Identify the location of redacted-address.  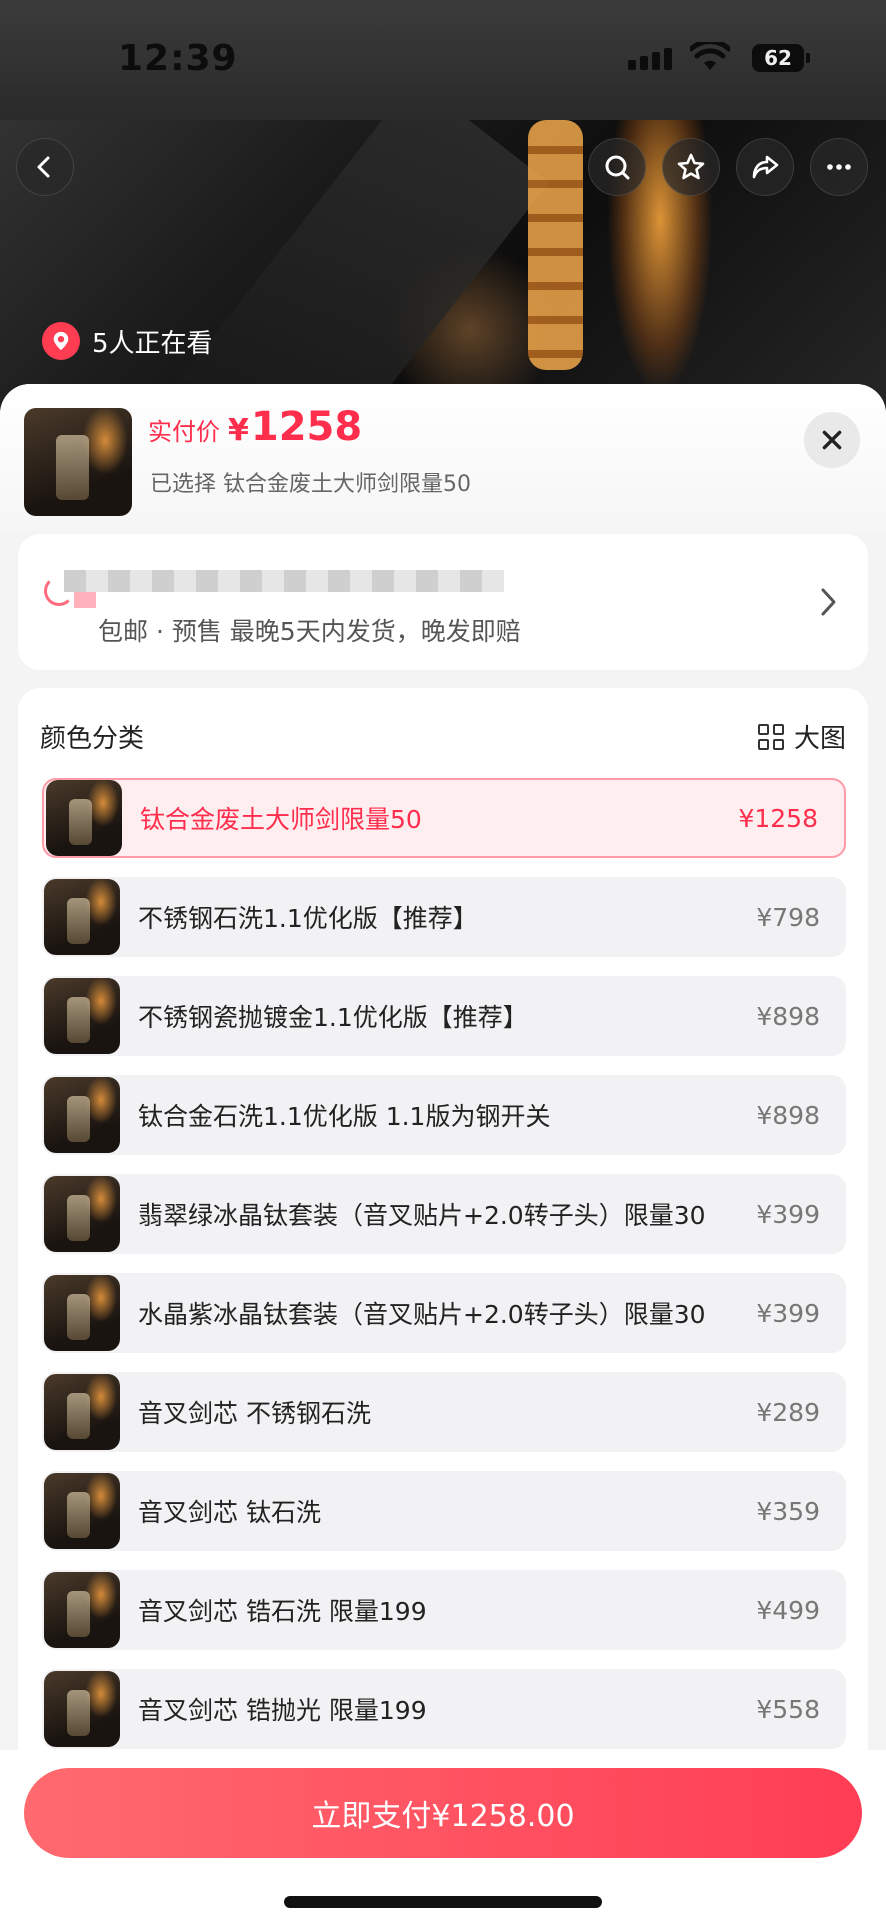
(284, 581).